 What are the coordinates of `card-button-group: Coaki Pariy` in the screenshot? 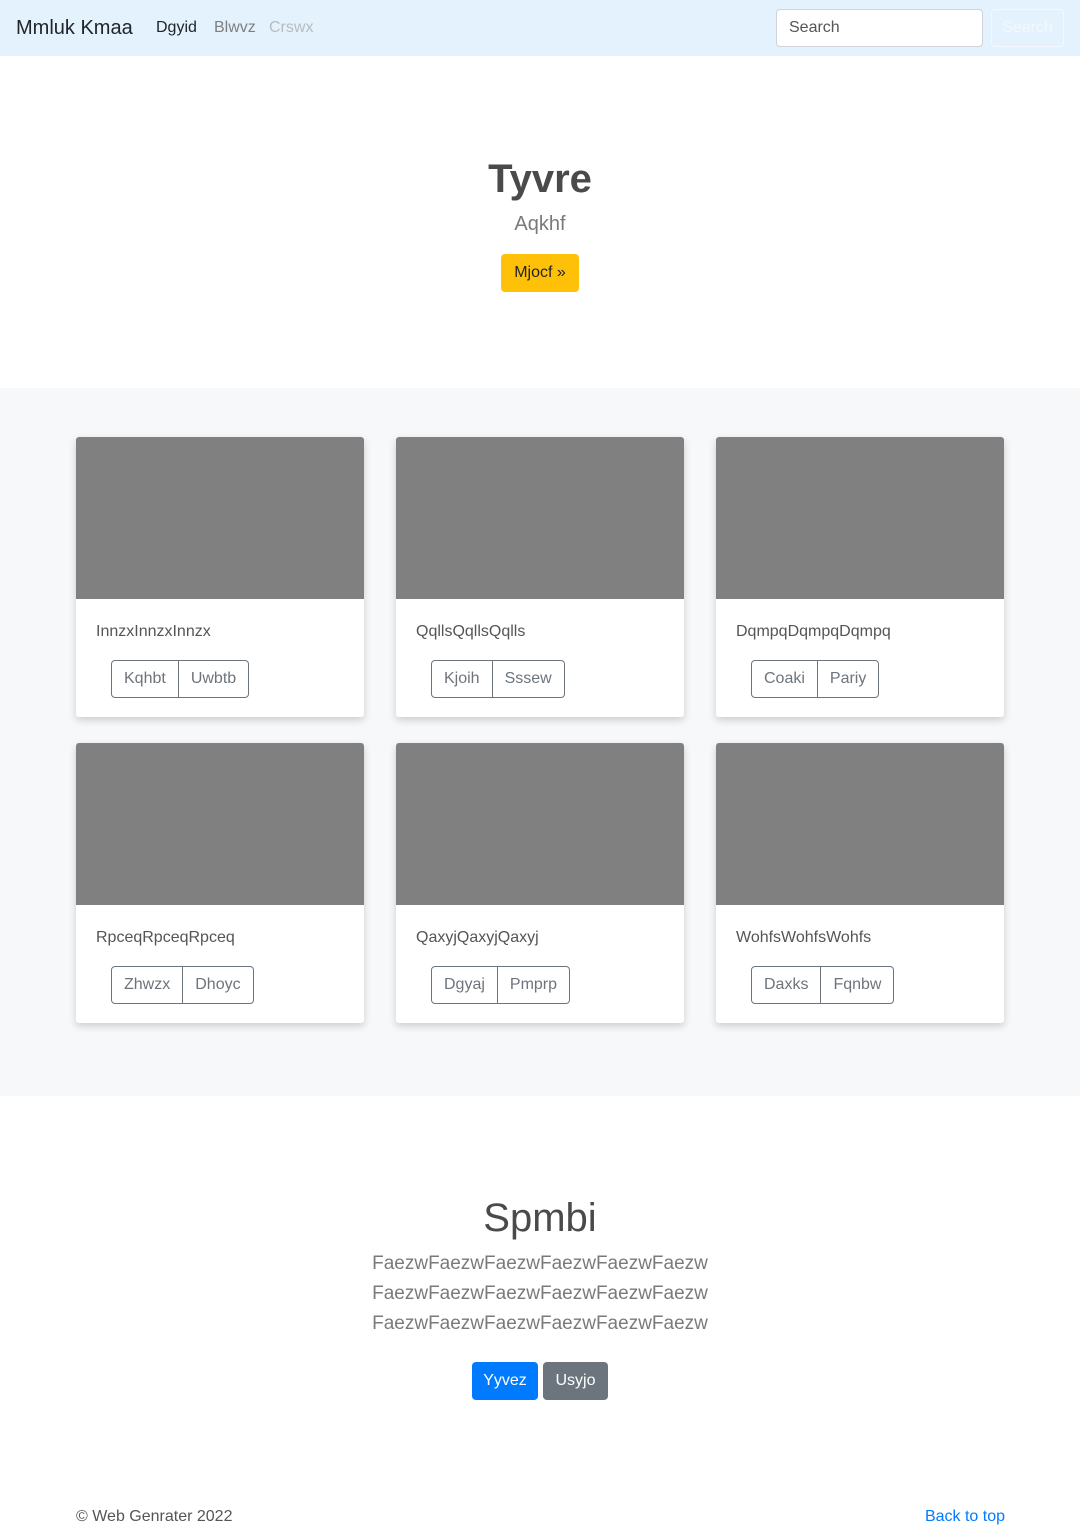 It's located at (815, 679).